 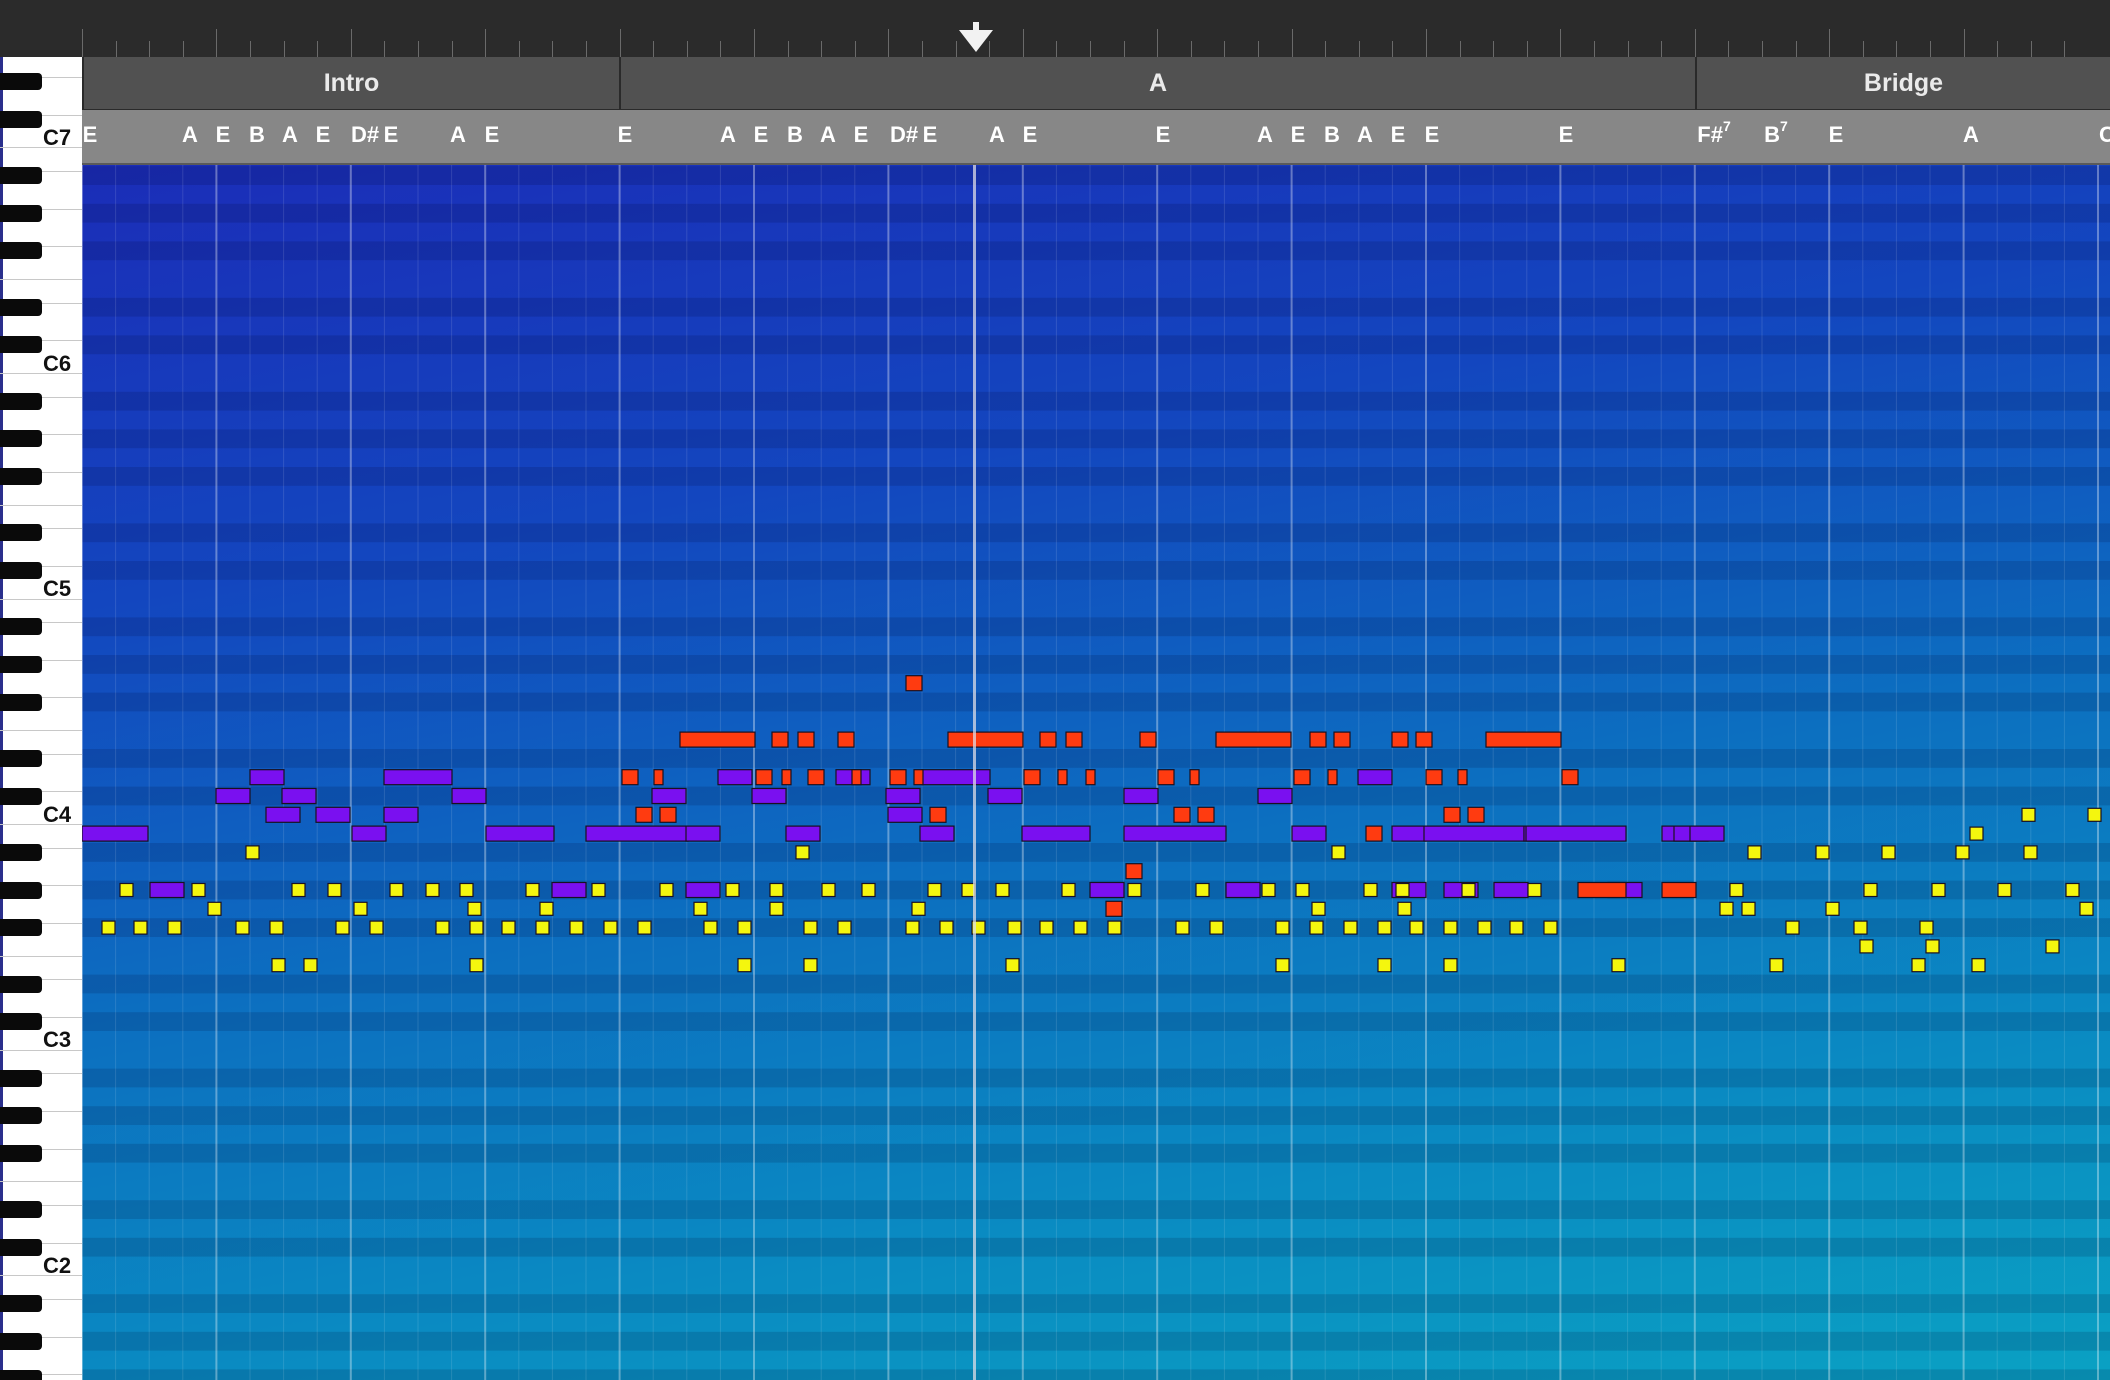 I want to click on chord-label: B7, so click(x=1776, y=133).